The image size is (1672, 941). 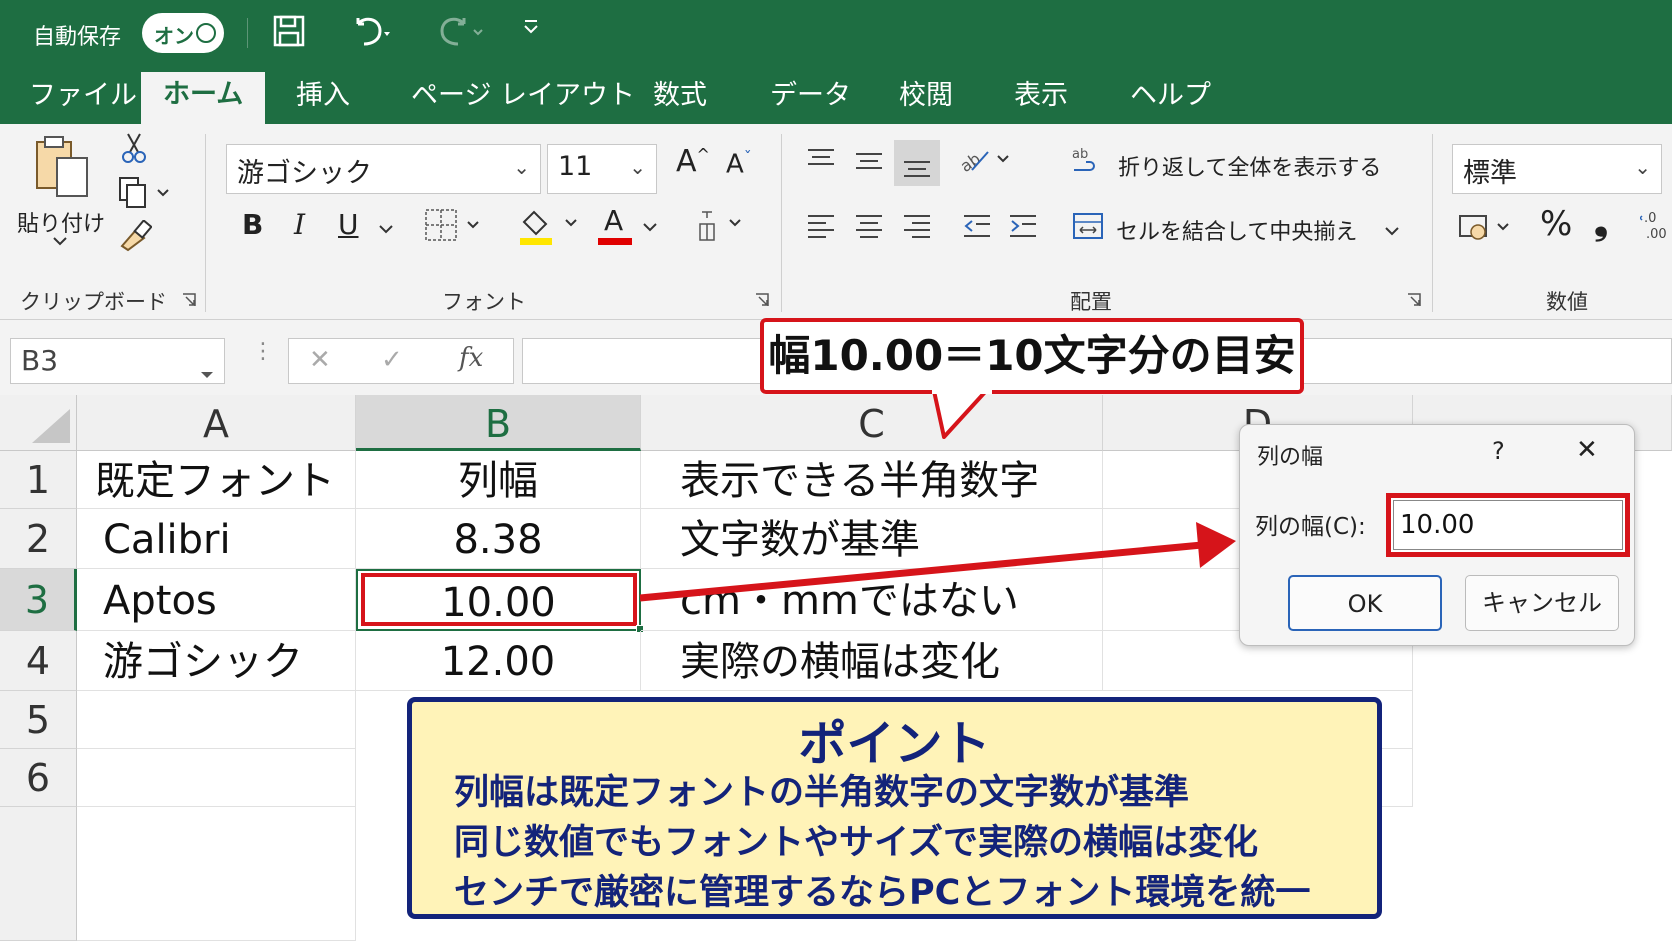 What do you see at coordinates (856, 843) in the screenshot?
I see `point-box-line: 同じ数値でもフォントやサイズで実際の横幅は変化` at bounding box center [856, 843].